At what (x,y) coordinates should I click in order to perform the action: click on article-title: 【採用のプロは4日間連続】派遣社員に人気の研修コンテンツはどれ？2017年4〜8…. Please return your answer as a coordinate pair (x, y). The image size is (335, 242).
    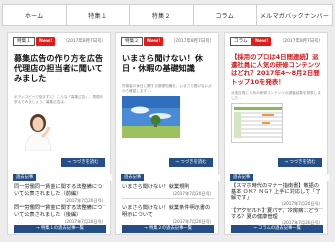
    Looking at the image, I should click on (277, 69).